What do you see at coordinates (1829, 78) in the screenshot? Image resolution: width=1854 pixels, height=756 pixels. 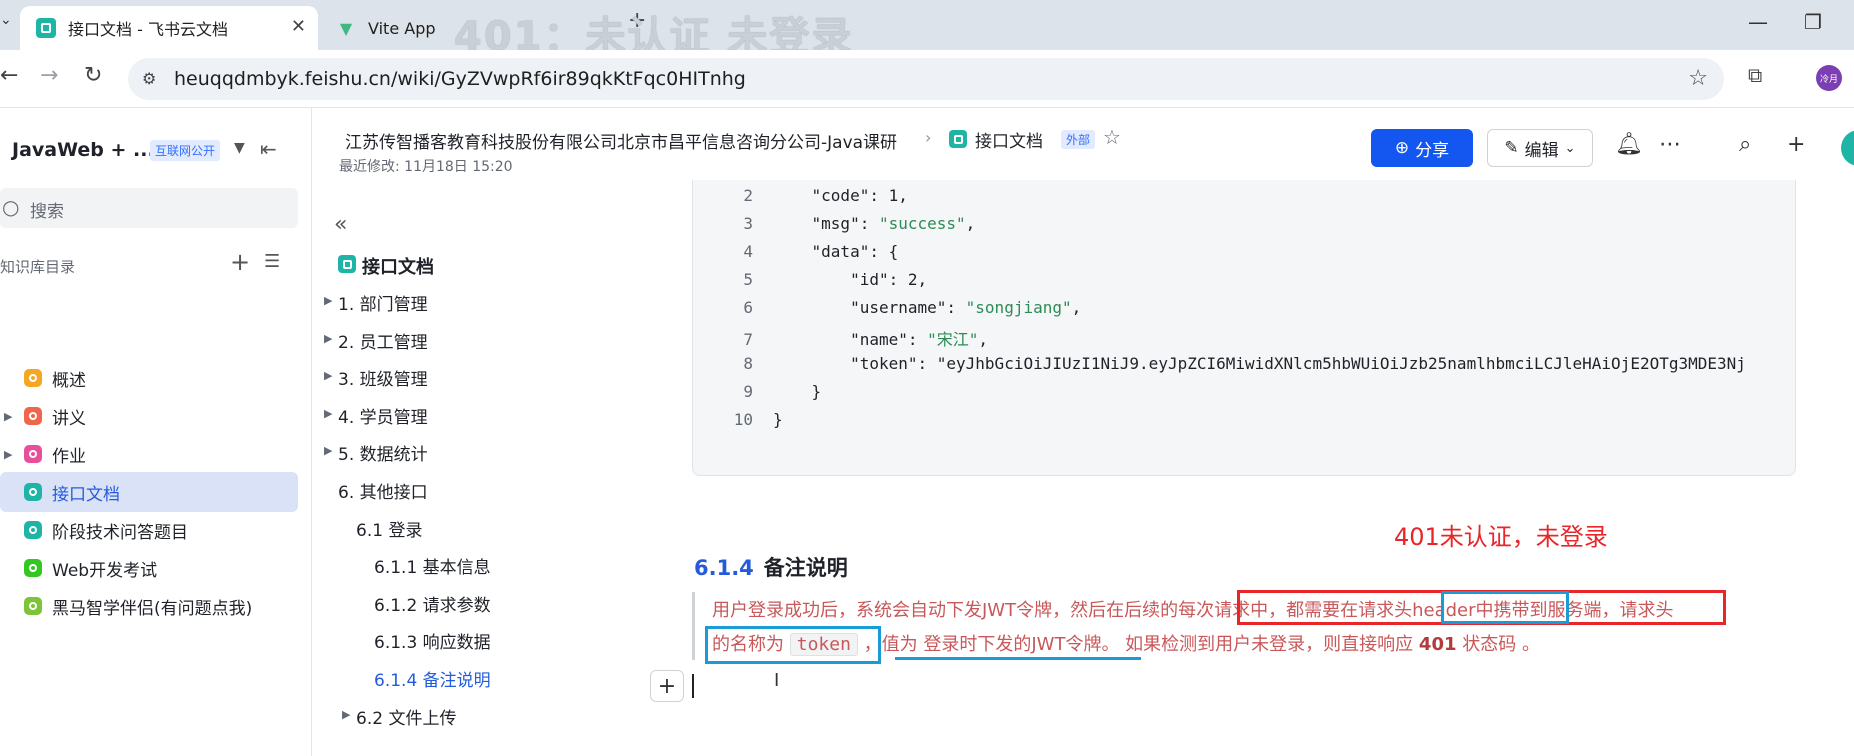 I see `profile-avatar: 冷月` at bounding box center [1829, 78].